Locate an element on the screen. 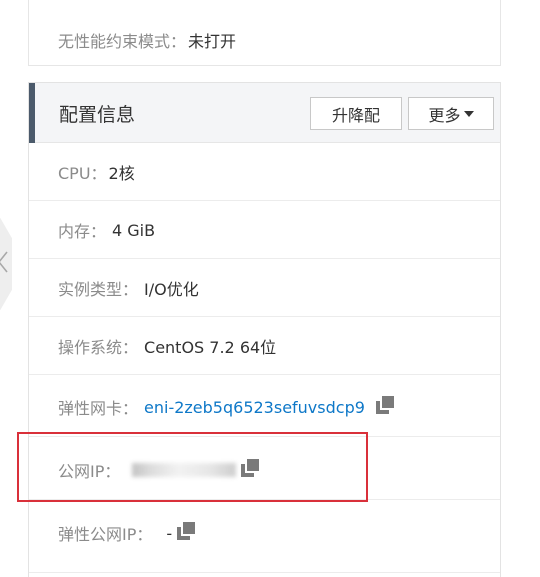 This screenshot has height=577, width=540. instance-type-label: 实例类型： is located at coordinates (98, 289).